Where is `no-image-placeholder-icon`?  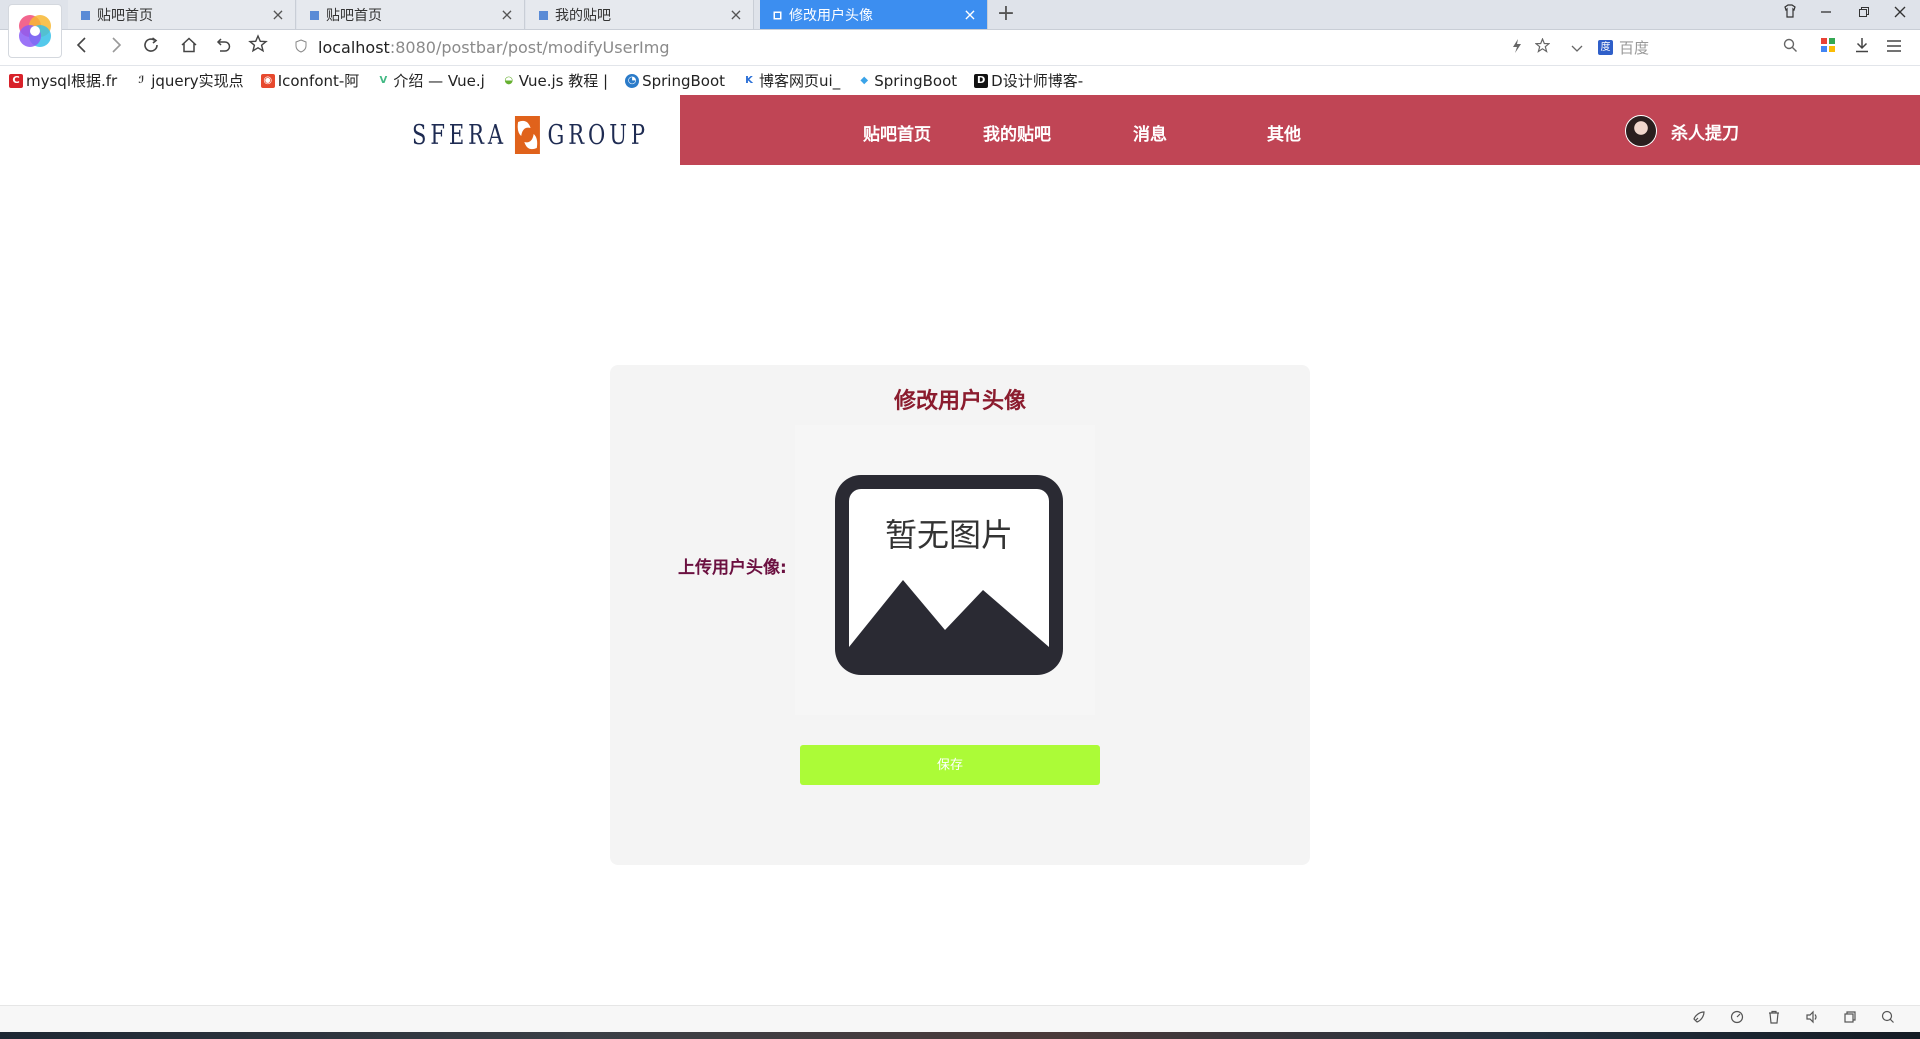
no-image-placeholder-icon is located at coordinates (949, 575).